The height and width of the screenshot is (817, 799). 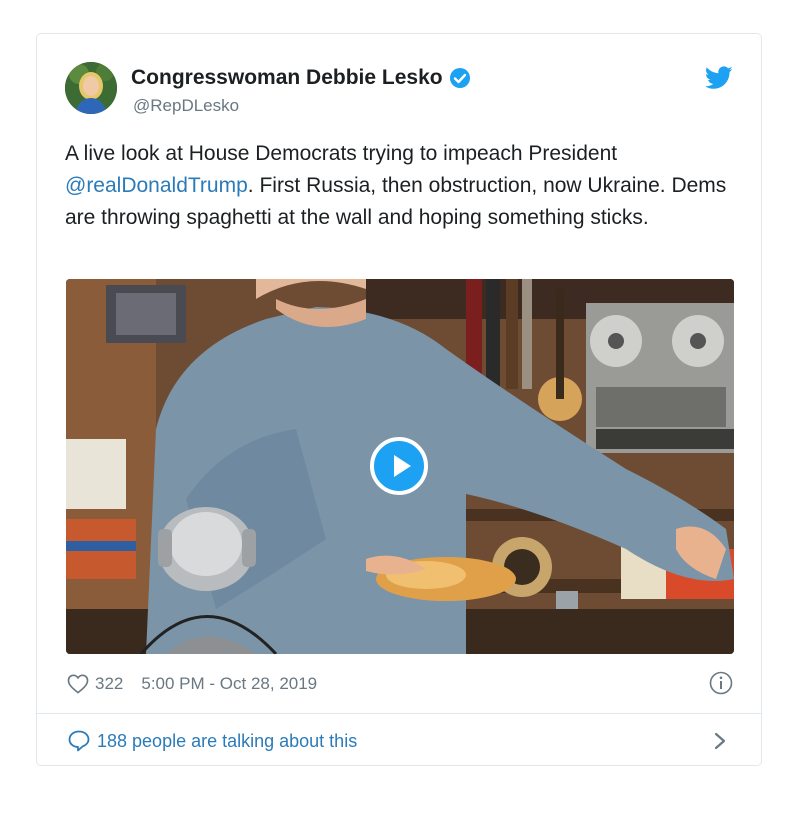 What do you see at coordinates (718, 78) in the screenshot?
I see `twitter-bird-icon` at bounding box center [718, 78].